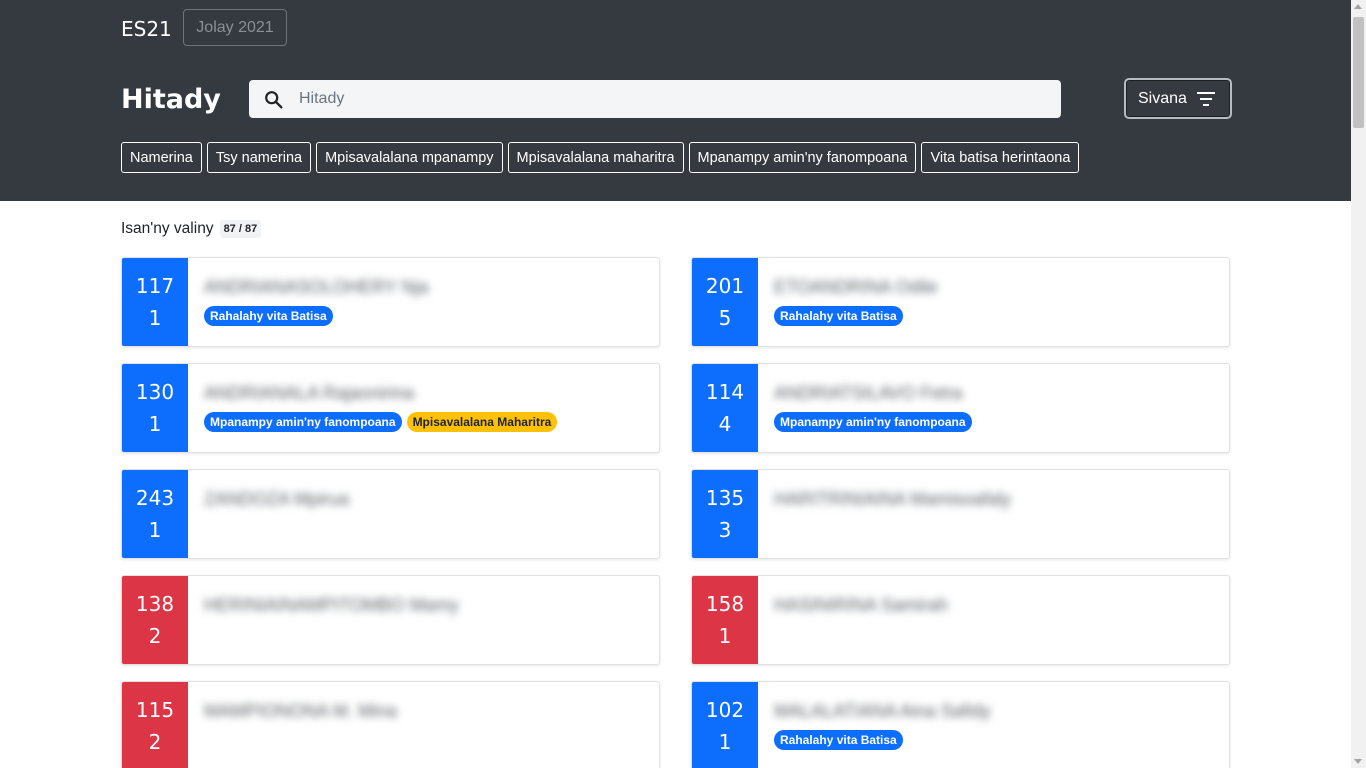 The image size is (1366, 768). Describe the element at coordinates (316, 287) in the screenshot. I see `person-name: ANDRIANASOLOHERY Nja` at that location.